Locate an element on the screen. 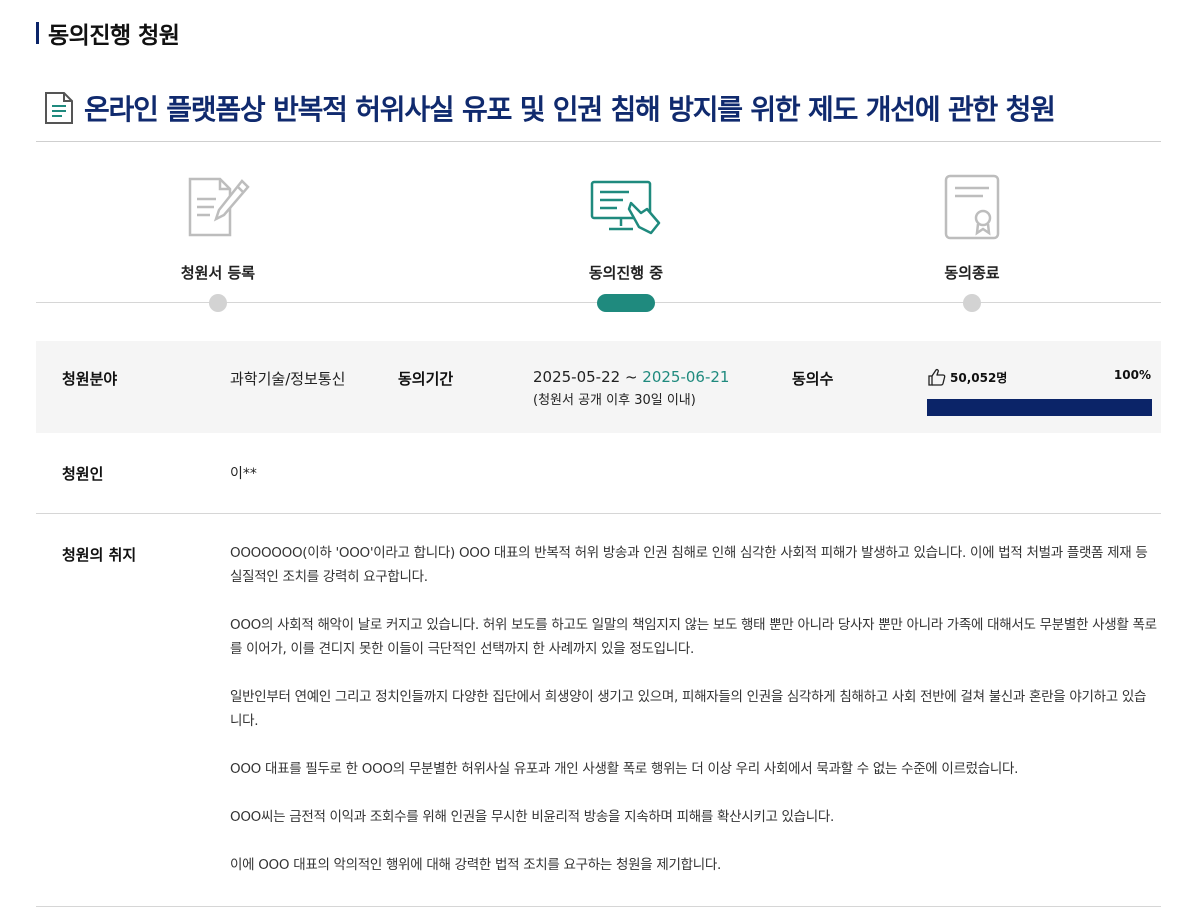 The height and width of the screenshot is (913, 1194). step-registration: 청원서 등록 is located at coordinates (218, 241).